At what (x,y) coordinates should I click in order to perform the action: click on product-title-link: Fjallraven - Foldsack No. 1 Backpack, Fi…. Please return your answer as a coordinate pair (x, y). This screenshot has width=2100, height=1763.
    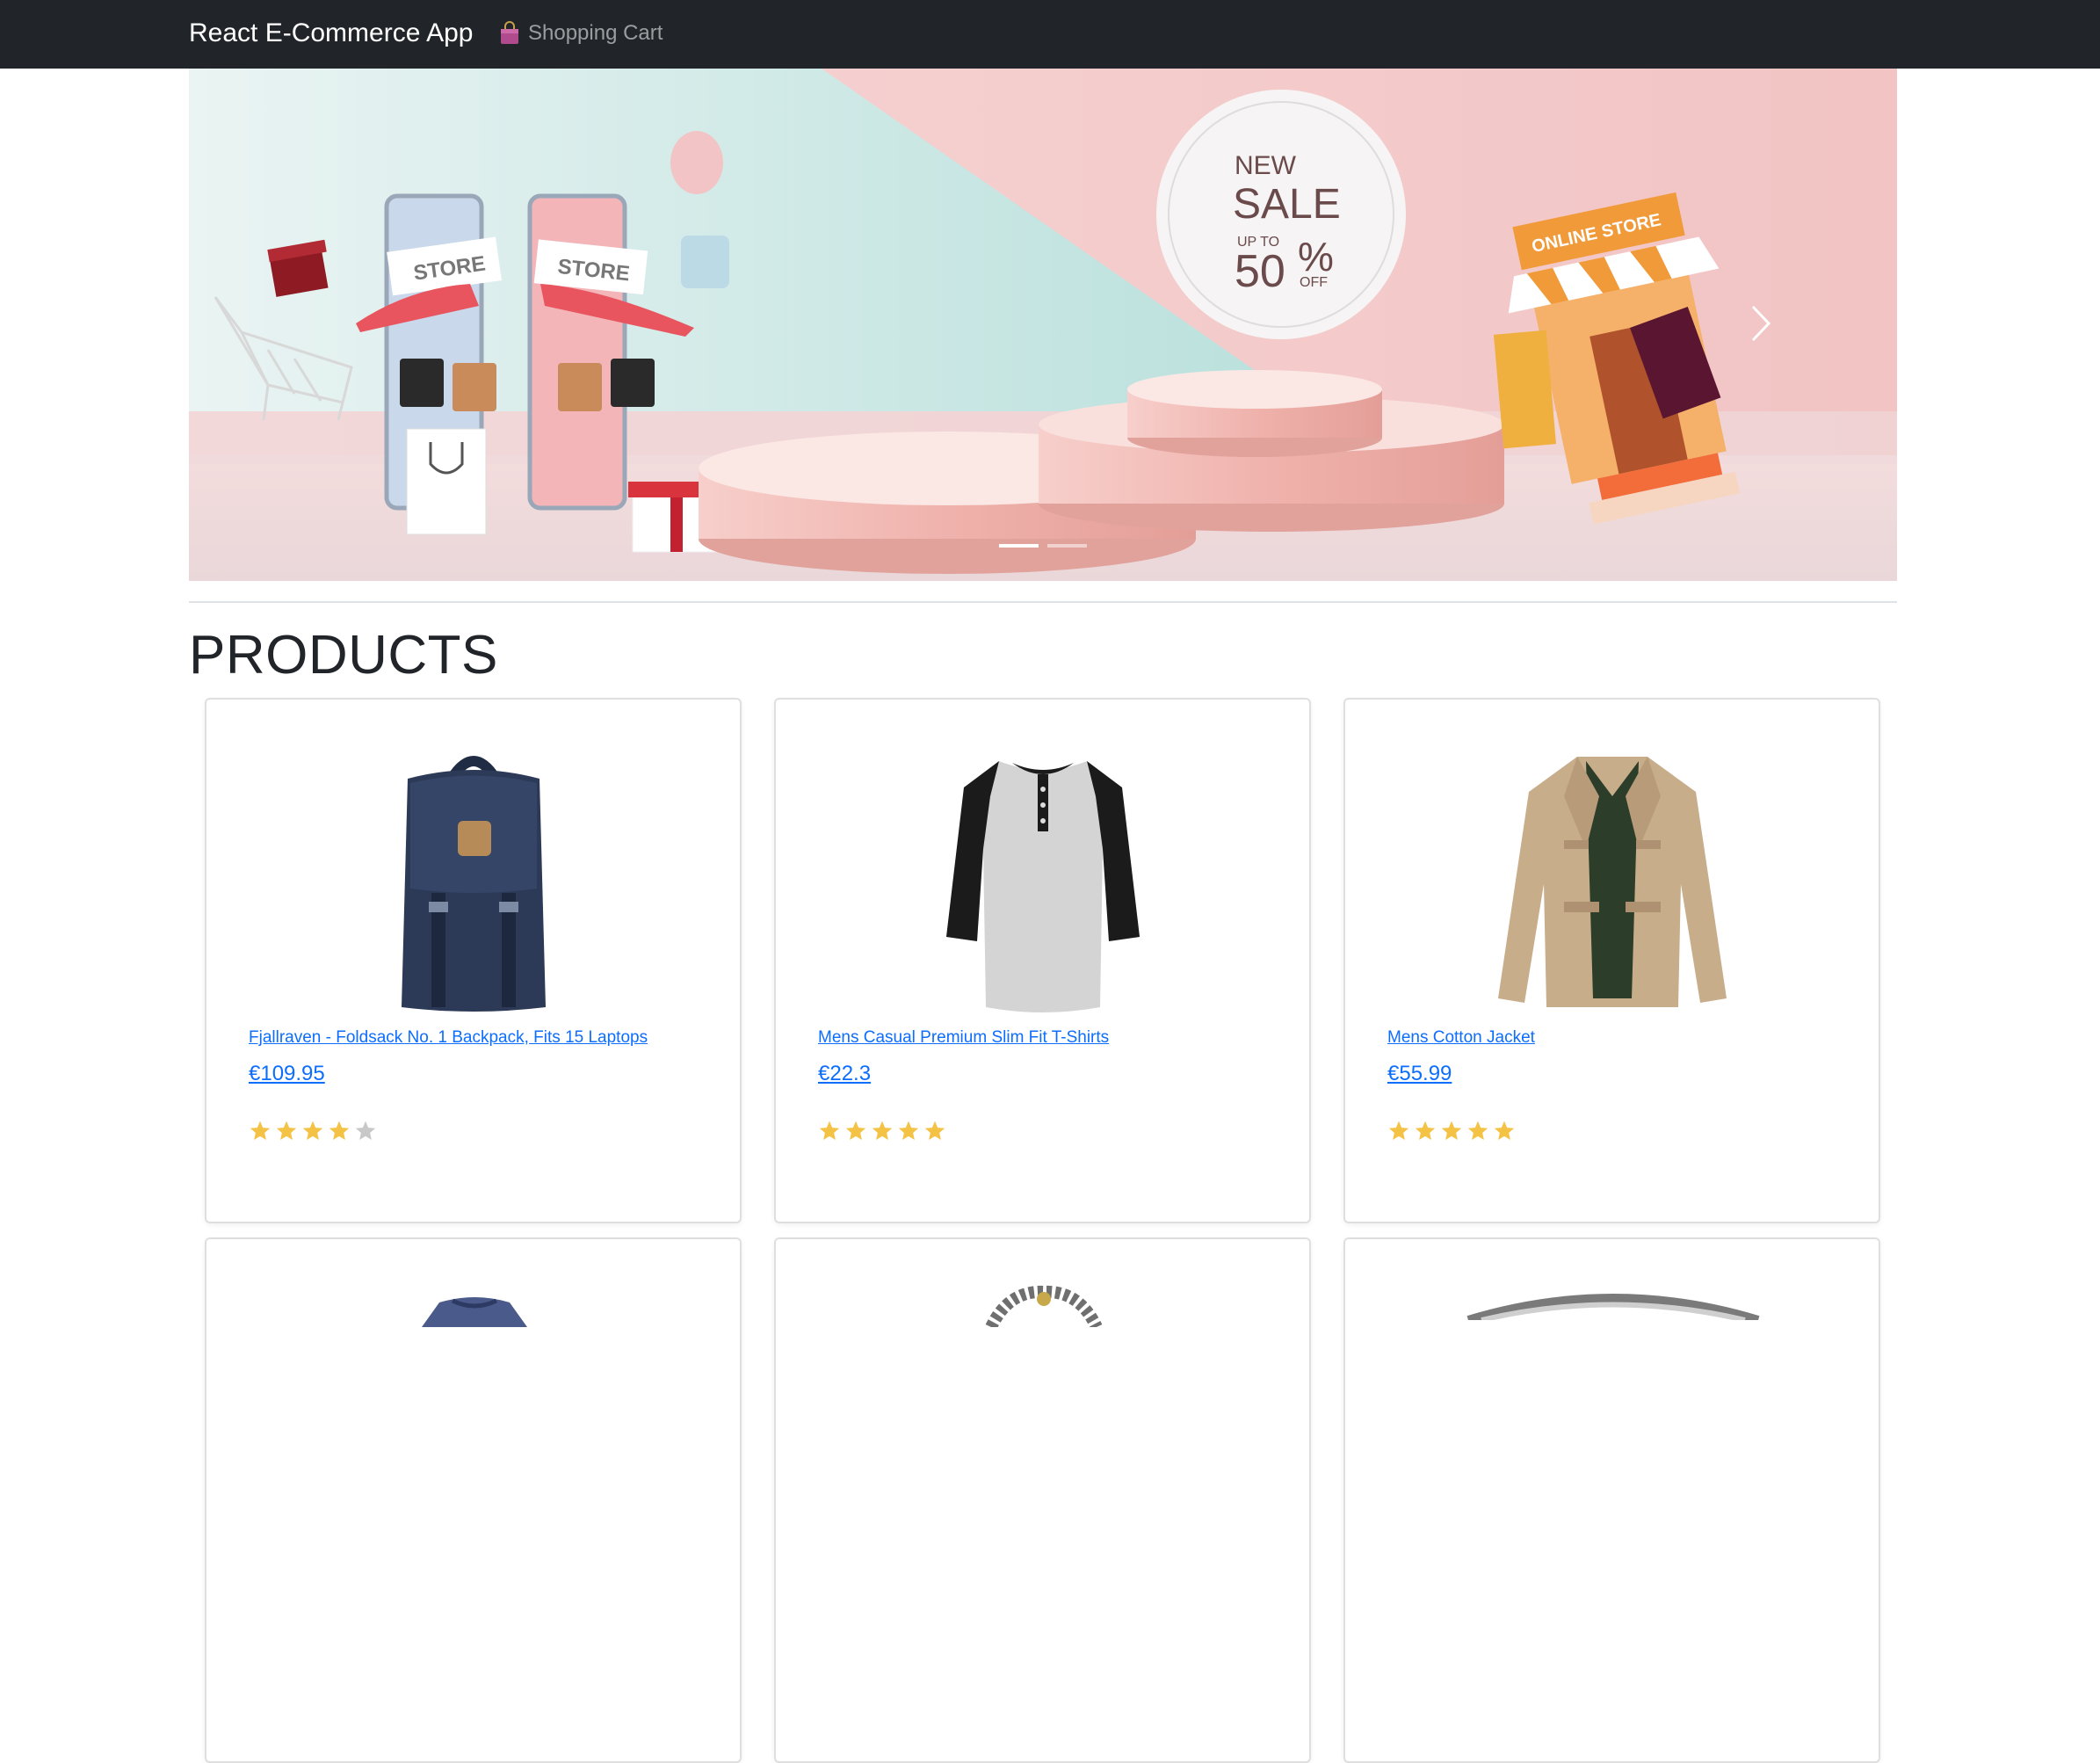
    Looking at the image, I should click on (481, 1038).